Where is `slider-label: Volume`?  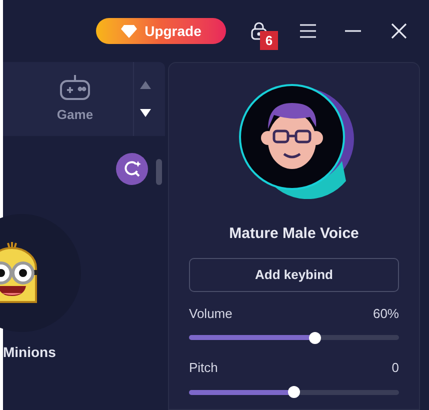
slider-label: Volume is located at coordinates (210, 313).